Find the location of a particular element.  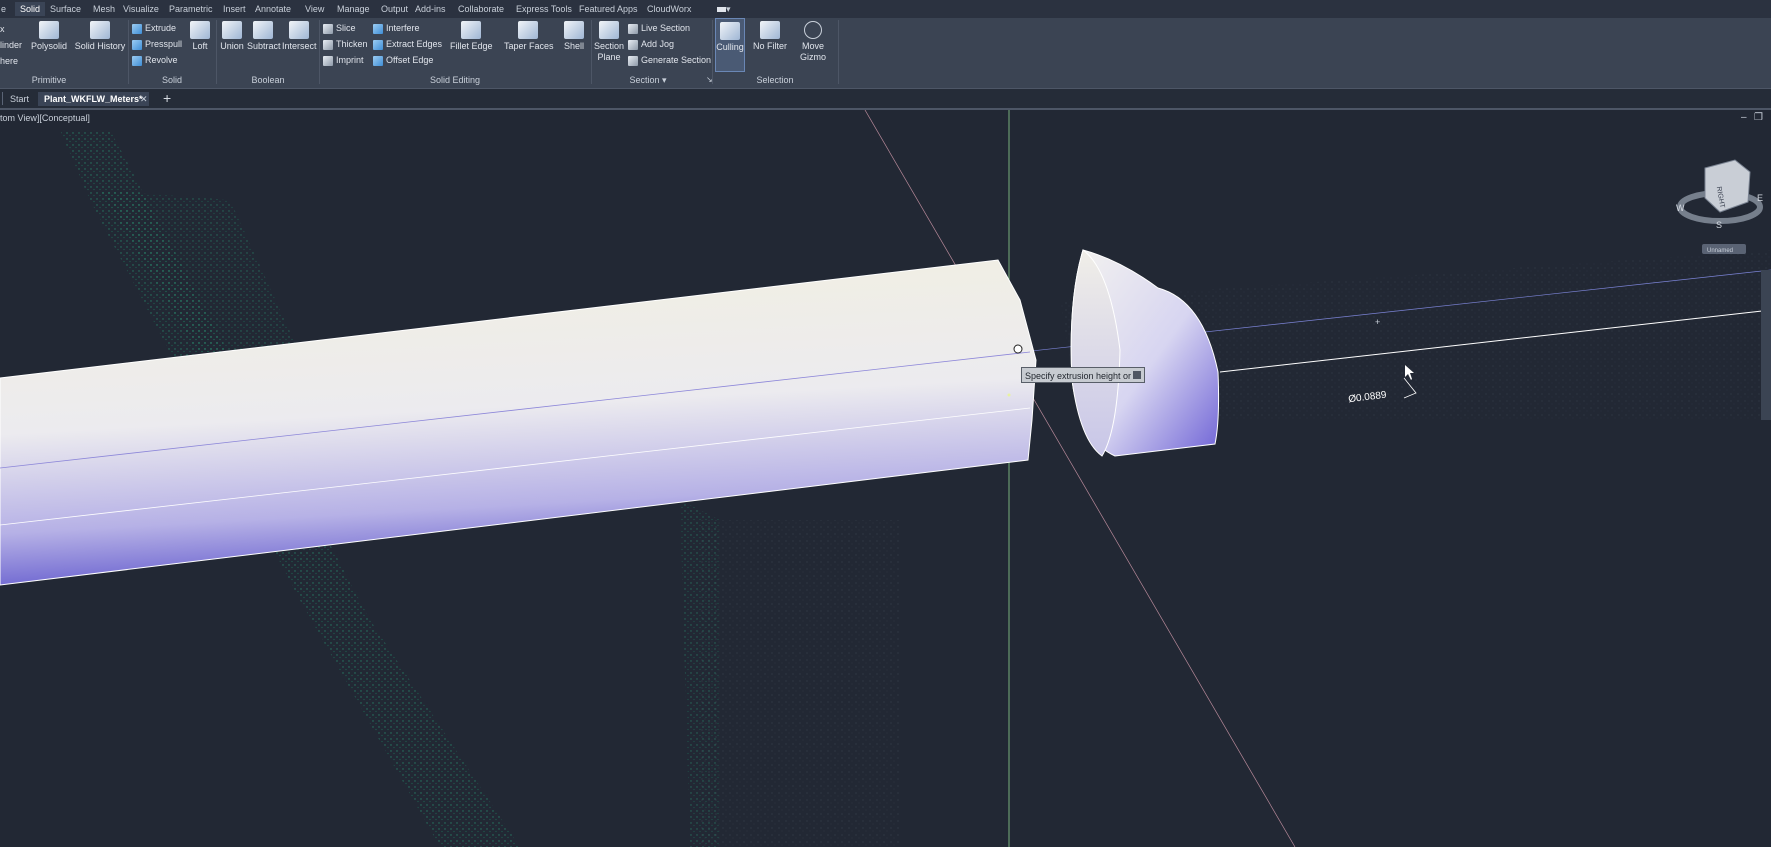

tab-cloudworx: CloudWorx is located at coordinates (669, 9).